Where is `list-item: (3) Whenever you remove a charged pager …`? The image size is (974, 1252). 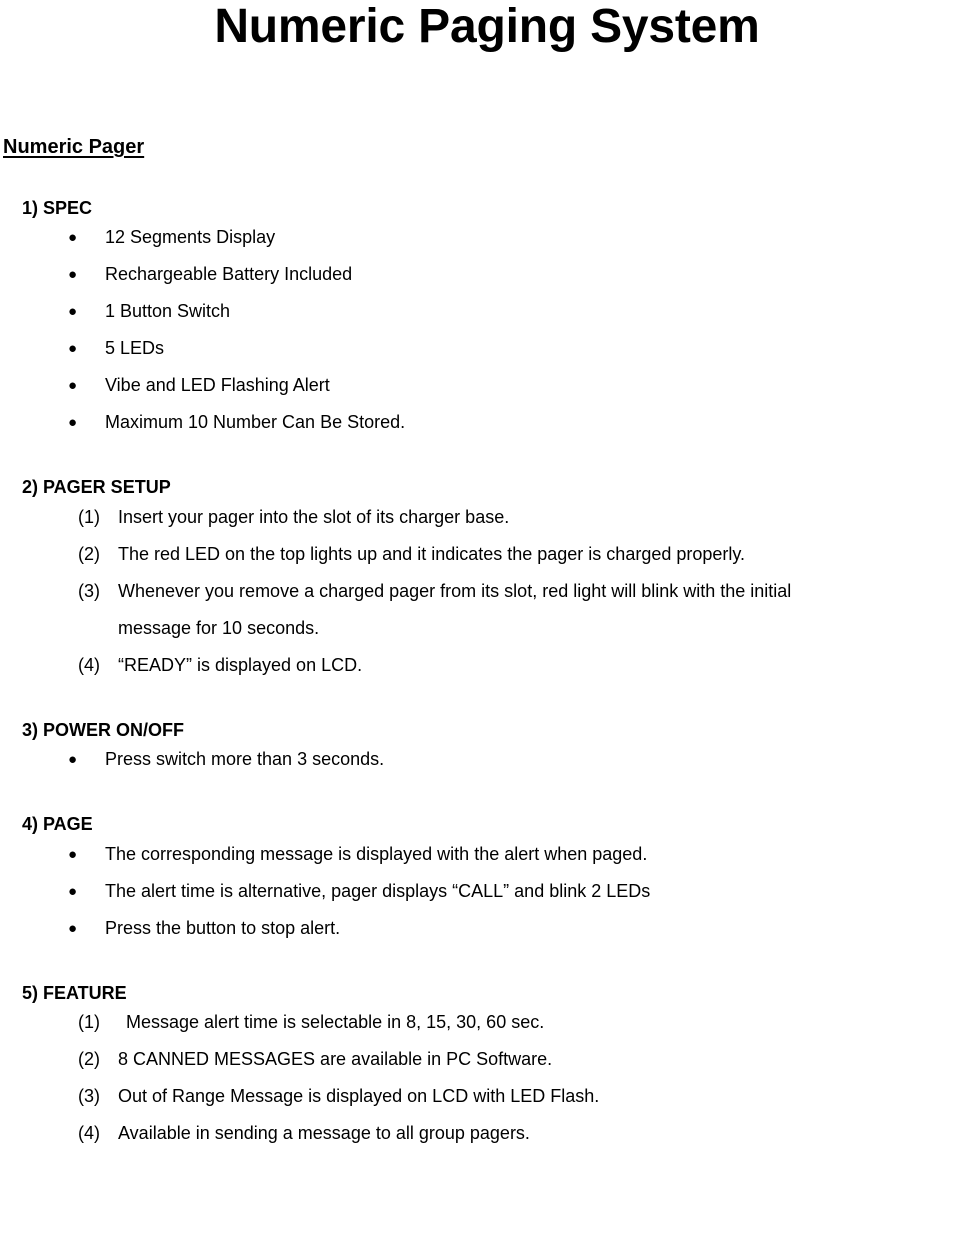
list-item: (3) Whenever you remove a charged pager … is located at coordinates (487, 610).